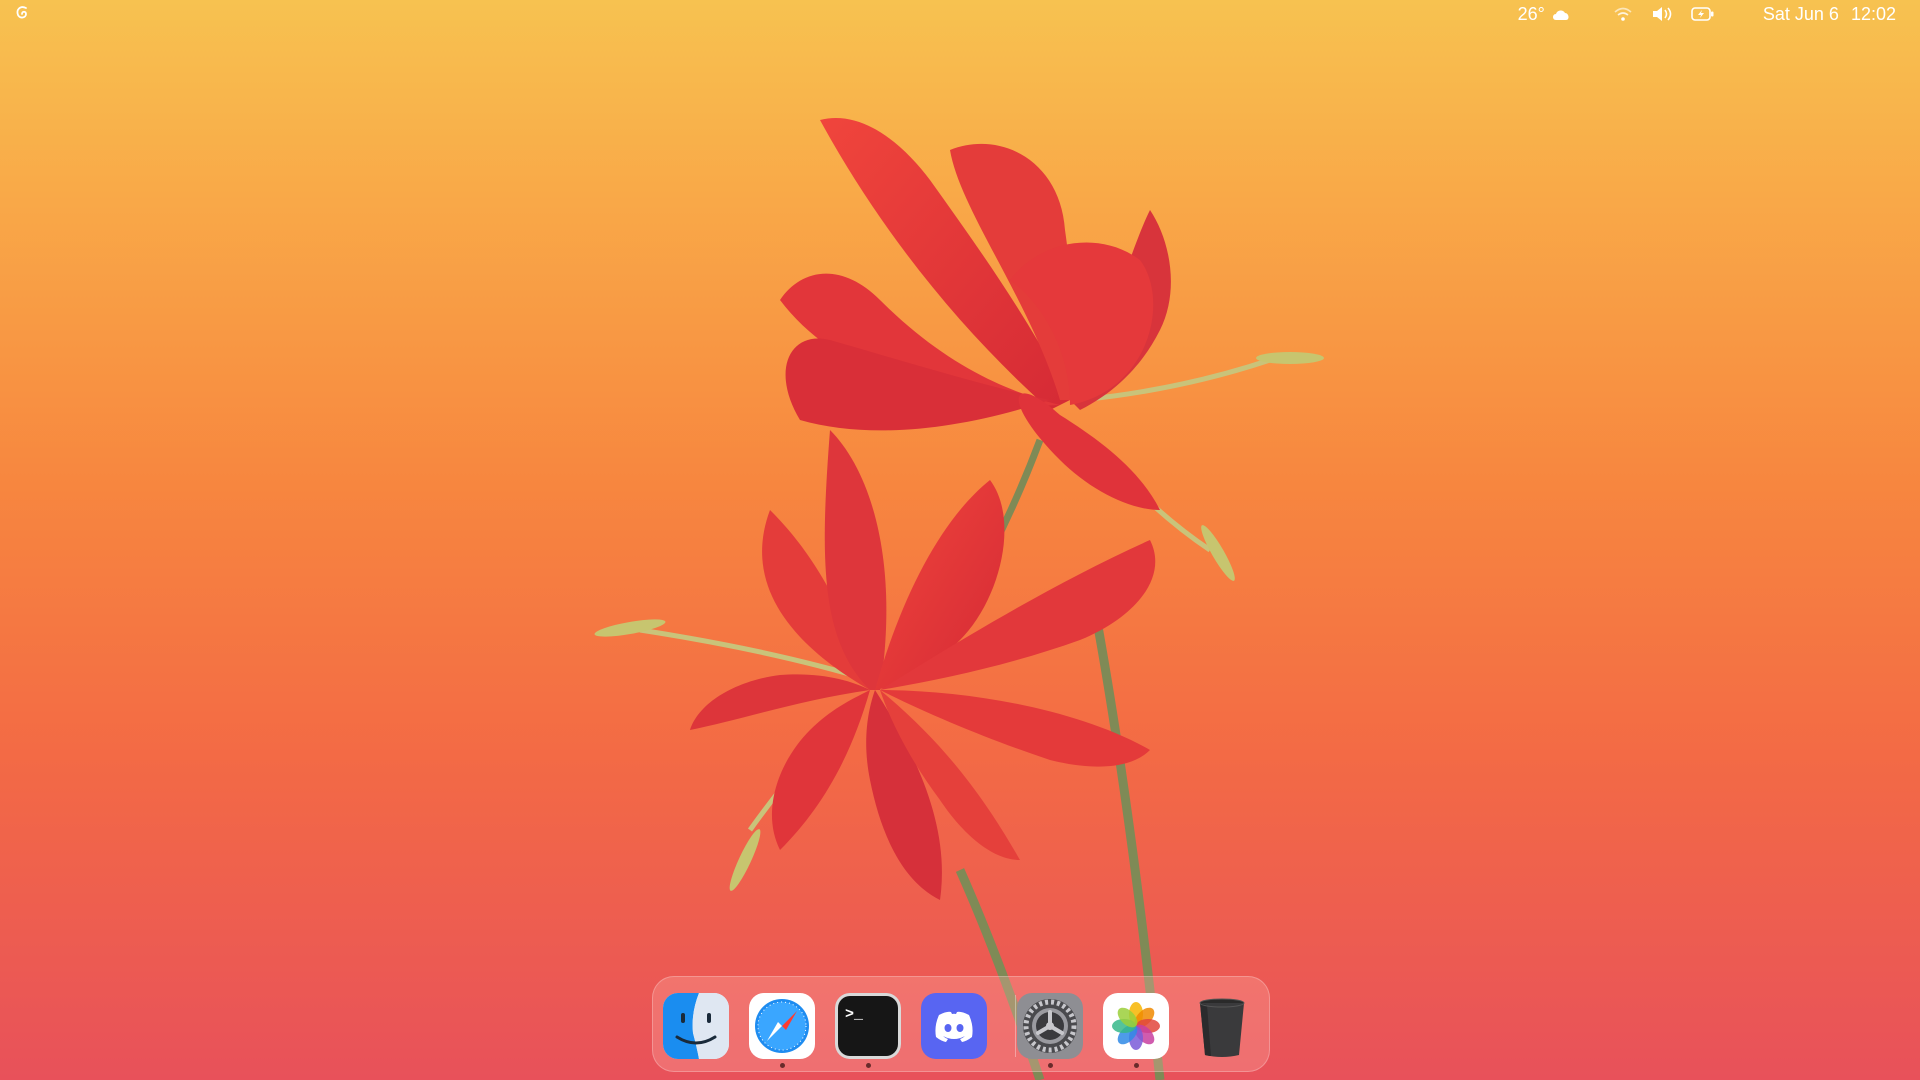 This screenshot has height=1080, width=1920. What do you see at coordinates (23, 14) in the screenshot?
I see `debian-swirl-icon` at bounding box center [23, 14].